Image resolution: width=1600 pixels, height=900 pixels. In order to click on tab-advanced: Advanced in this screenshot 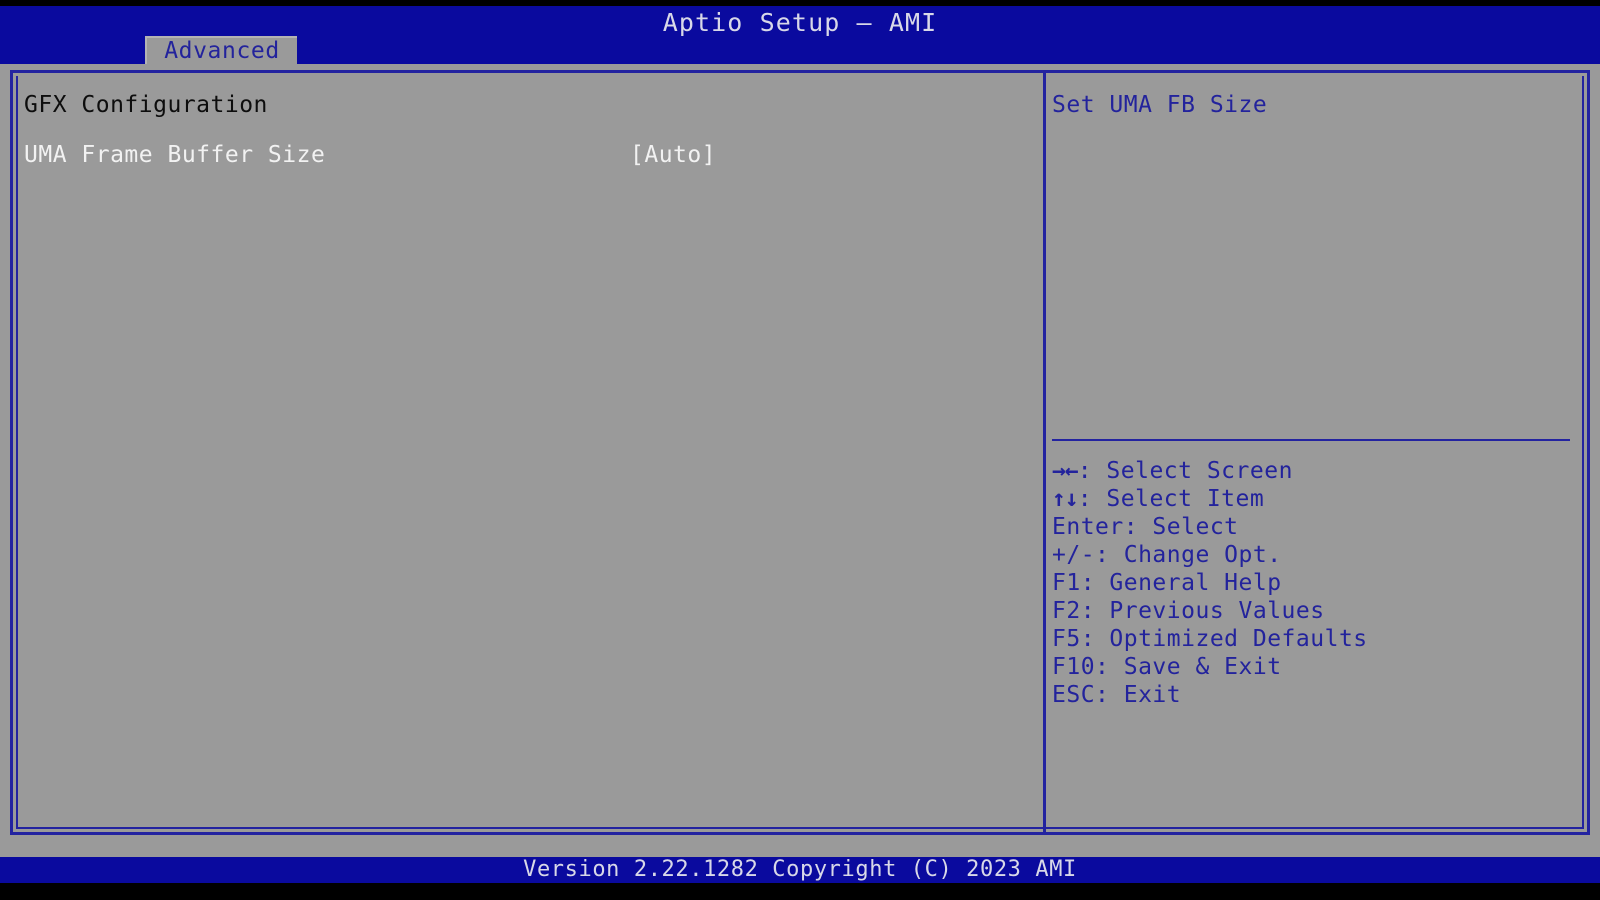, I will do `click(221, 50)`.